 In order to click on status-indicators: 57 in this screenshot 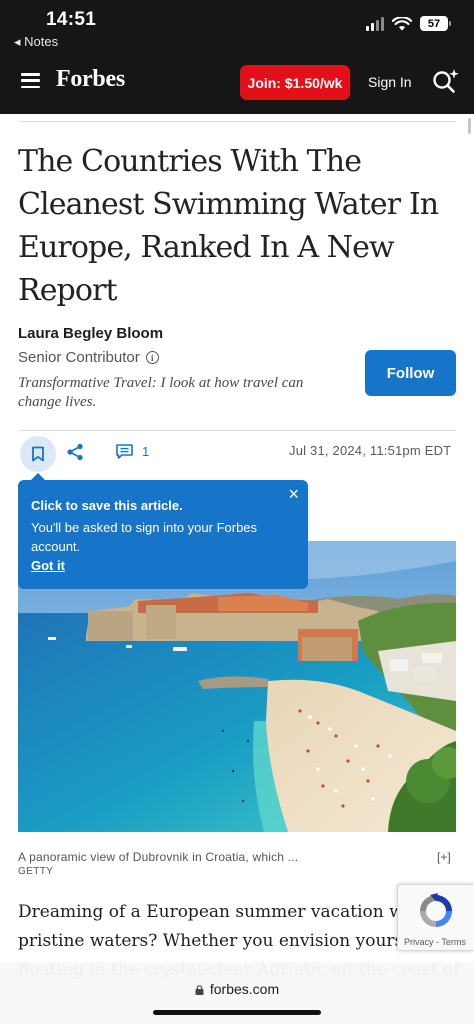, I will do `click(408, 23)`.